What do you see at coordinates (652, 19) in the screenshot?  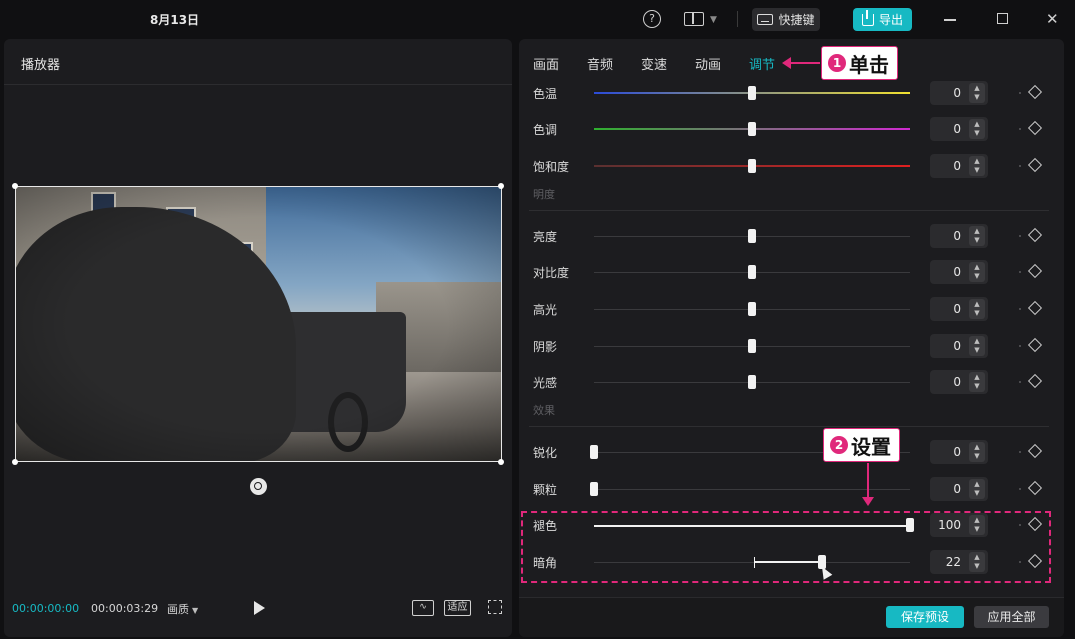 I see `help-icon: ?` at bounding box center [652, 19].